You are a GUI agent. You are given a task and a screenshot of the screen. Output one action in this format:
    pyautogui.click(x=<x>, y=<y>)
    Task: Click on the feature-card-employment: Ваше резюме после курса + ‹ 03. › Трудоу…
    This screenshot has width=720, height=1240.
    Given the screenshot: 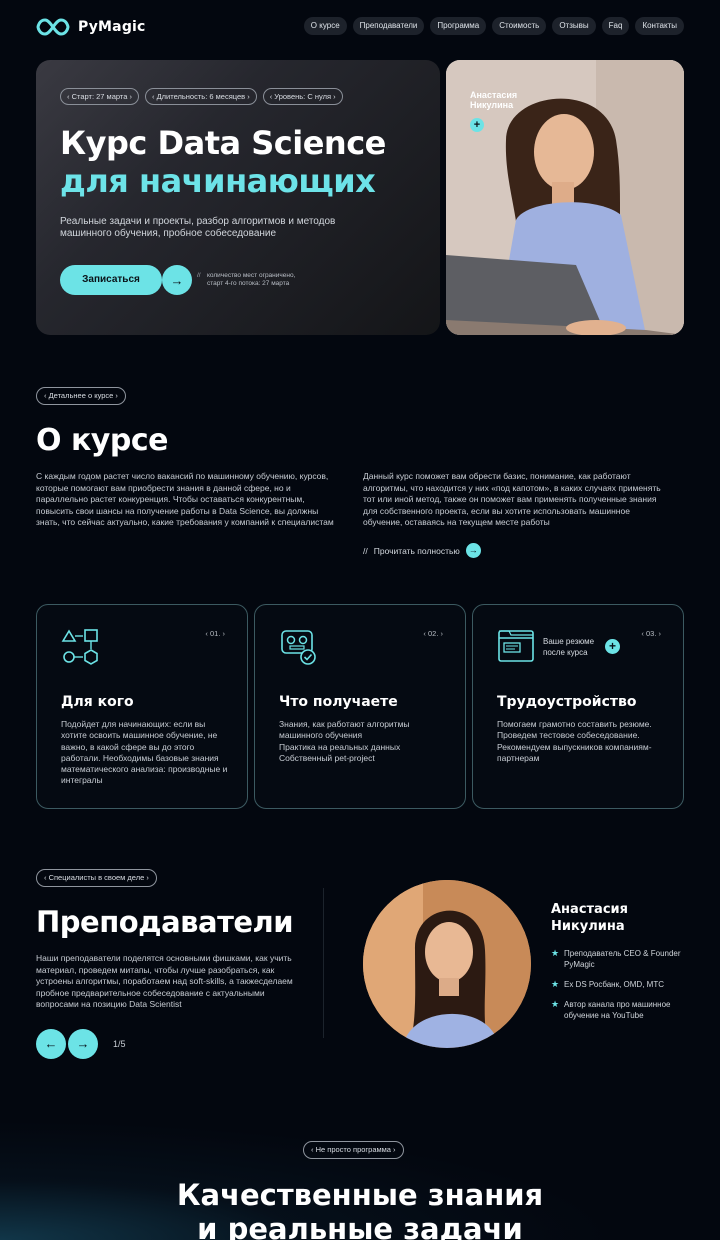 What is the action you would take?
    pyautogui.click(x=578, y=706)
    